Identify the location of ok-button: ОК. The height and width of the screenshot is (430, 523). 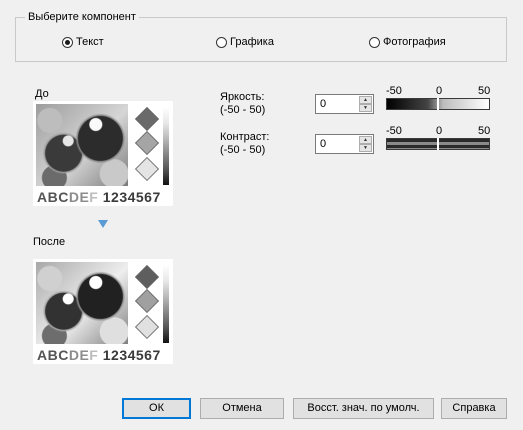
(156, 408).